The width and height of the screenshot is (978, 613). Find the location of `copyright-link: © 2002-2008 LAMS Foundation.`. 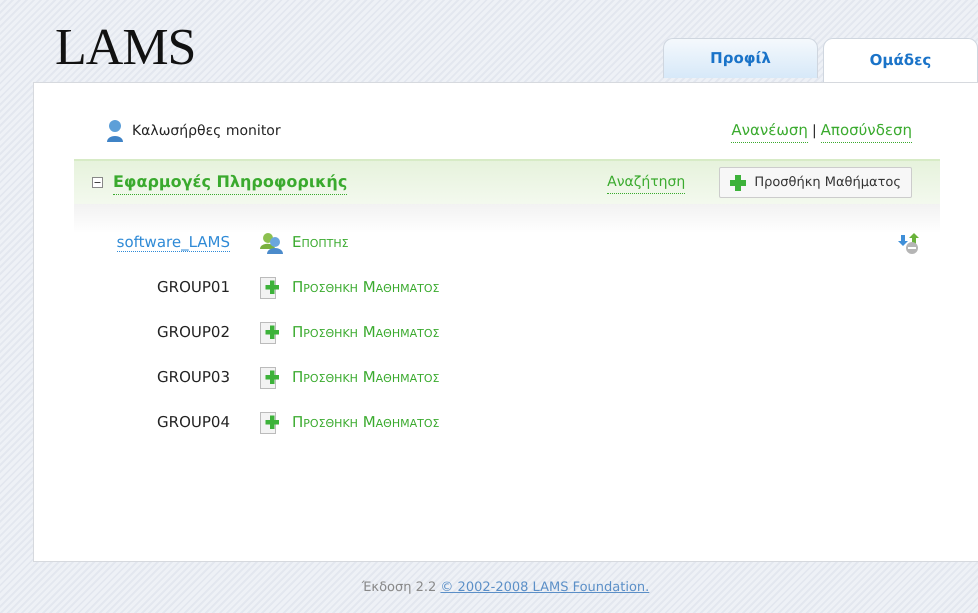

copyright-link: © 2002-2008 LAMS Foundation. is located at coordinates (545, 587).